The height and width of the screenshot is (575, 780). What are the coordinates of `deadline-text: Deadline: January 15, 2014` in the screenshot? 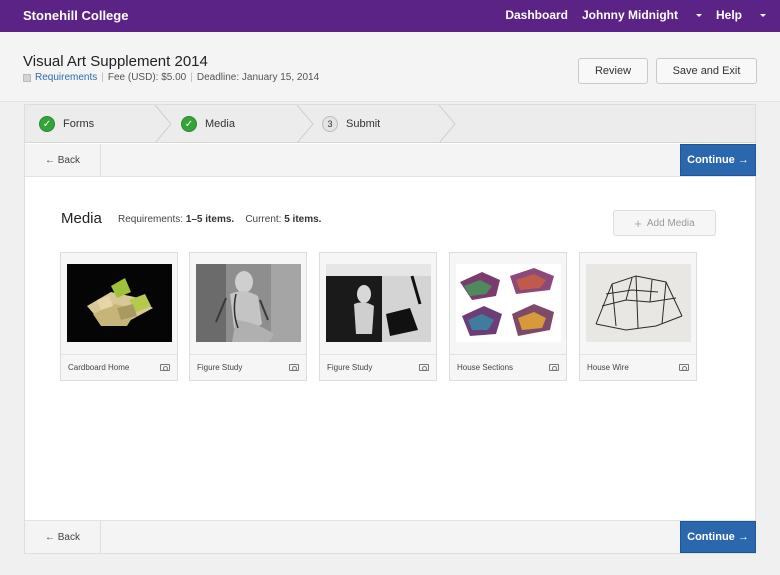 It's located at (258, 77).